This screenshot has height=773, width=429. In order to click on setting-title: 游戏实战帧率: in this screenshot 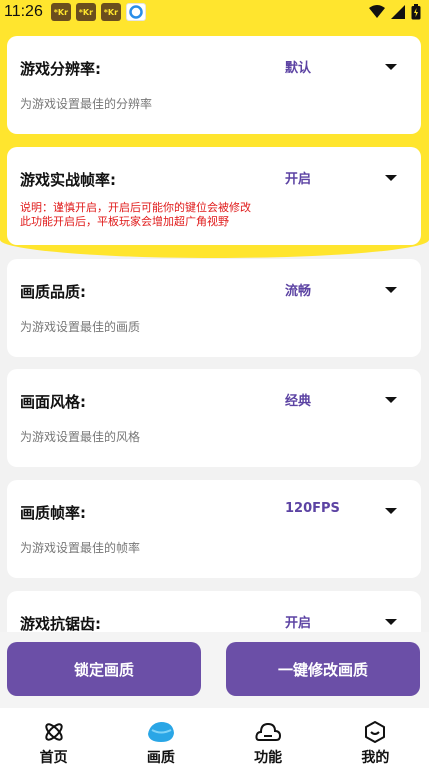, I will do `click(68, 180)`.